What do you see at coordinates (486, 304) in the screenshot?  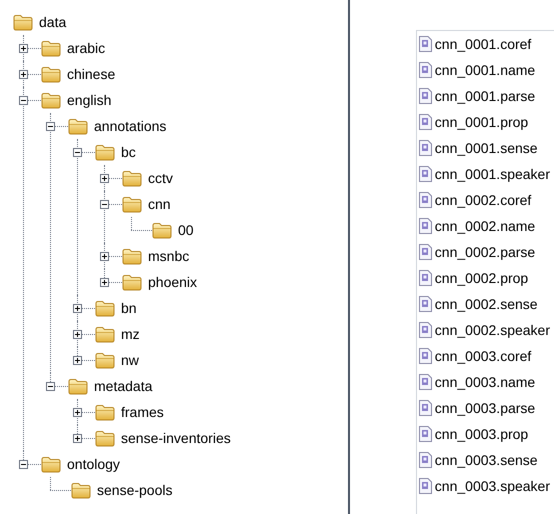 I see `file-name: cnn_0002.sense` at bounding box center [486, 304].